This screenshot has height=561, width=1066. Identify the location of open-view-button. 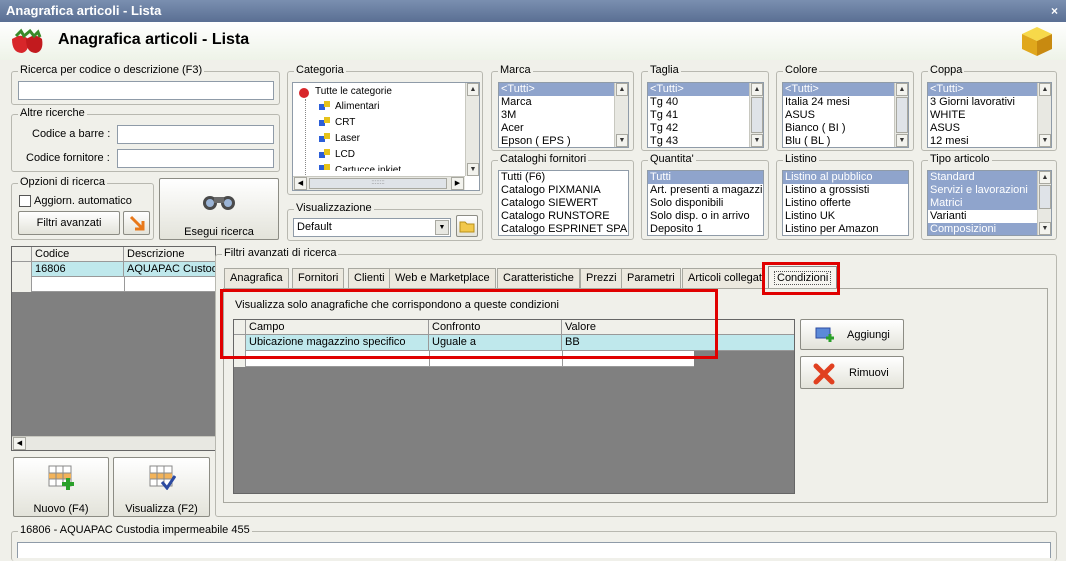
(467, 226).